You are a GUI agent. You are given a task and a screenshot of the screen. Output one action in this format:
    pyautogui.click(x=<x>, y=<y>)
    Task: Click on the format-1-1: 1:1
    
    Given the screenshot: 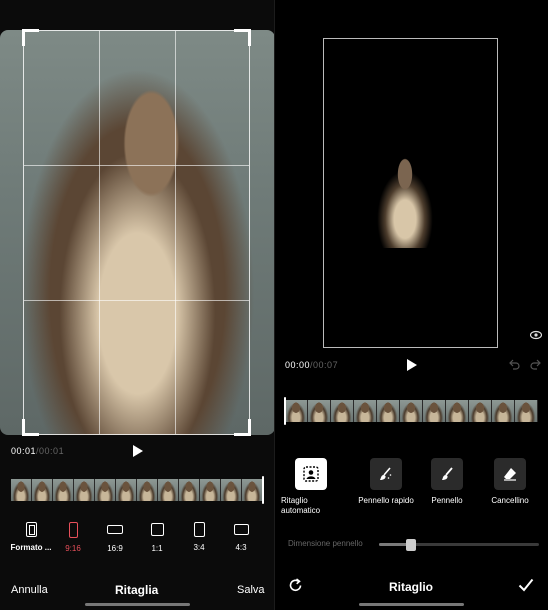 What is the action you would take?
    pyautogui.click(x=157, y=537)
    